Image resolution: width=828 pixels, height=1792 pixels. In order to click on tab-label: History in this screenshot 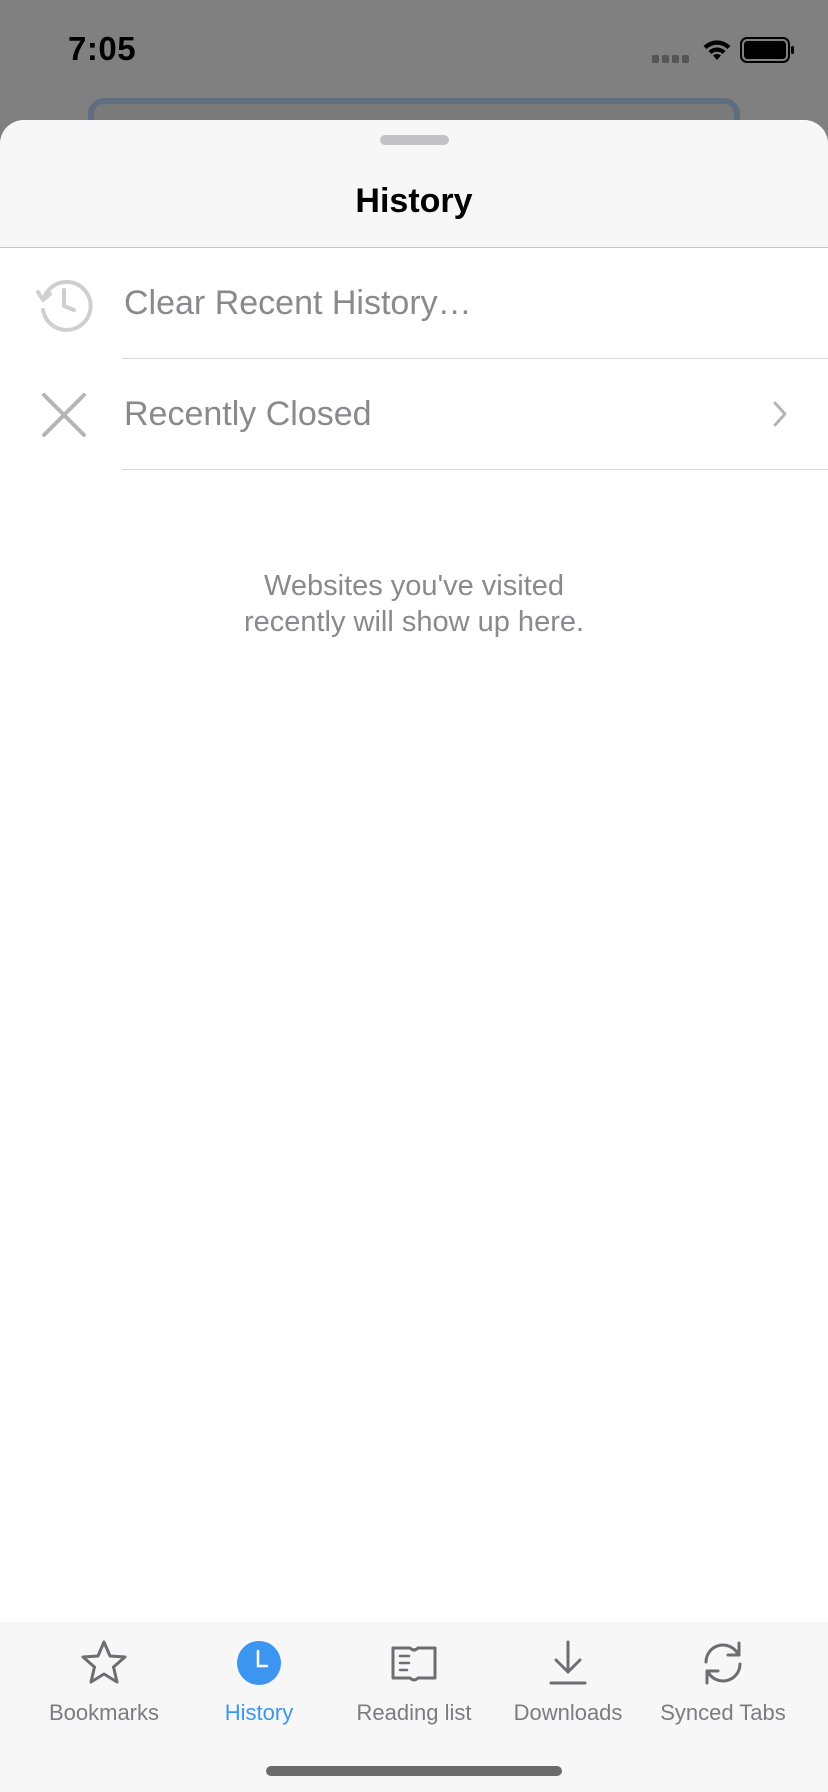, I will do `click(259, 1712)`.